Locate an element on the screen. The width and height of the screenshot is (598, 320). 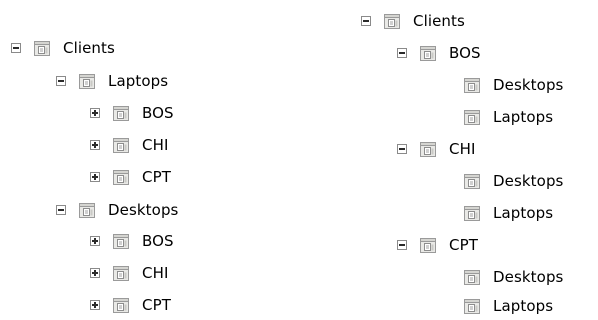
tree-node-desktops: Desktops is located at coordinates (117, 210).